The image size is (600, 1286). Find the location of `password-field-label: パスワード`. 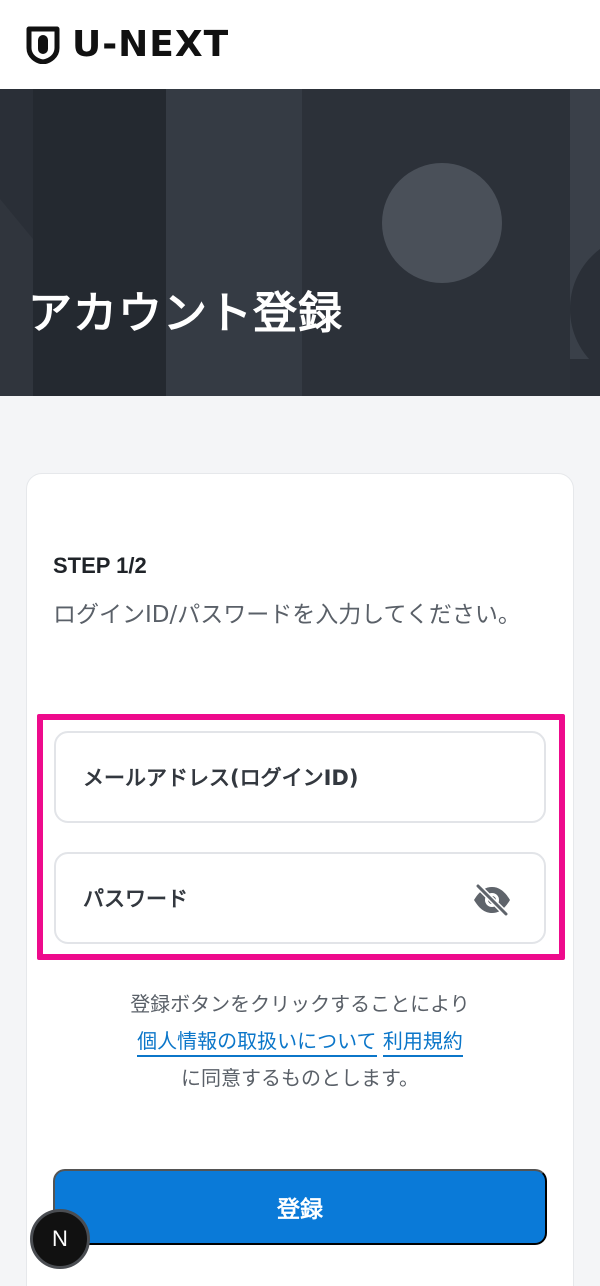

password-field-label: パスワード is located at coordinates (135, 899).